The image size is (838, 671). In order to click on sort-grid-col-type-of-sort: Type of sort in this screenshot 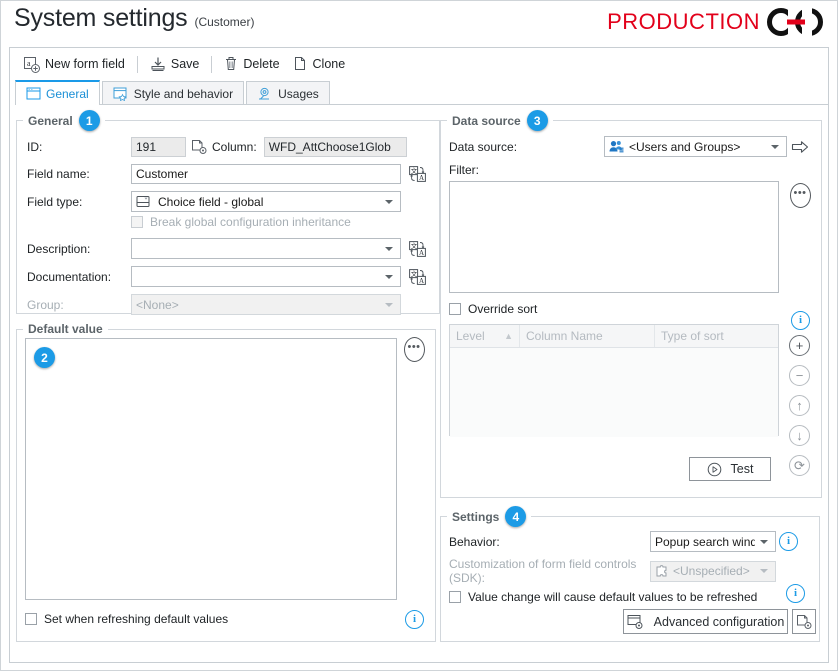, I will do `click(716, 336)`.